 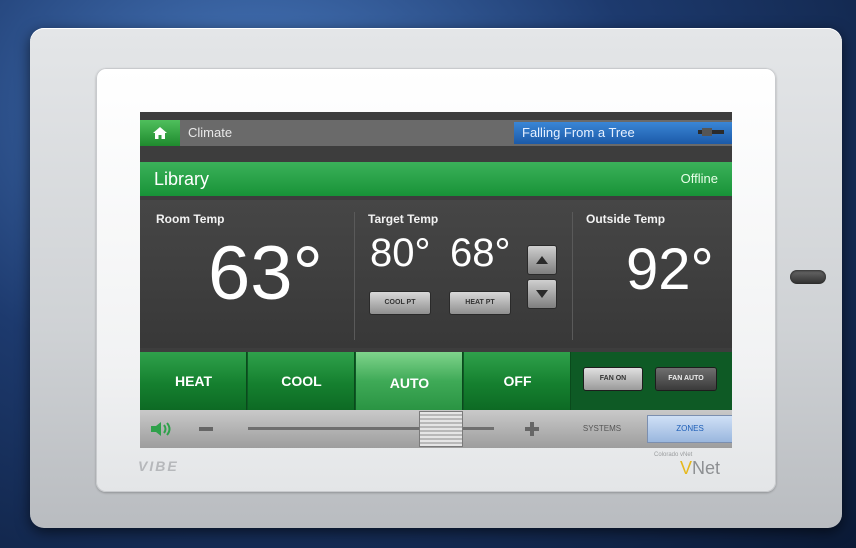 I want to click on mode-heat-button: HEAT, so click(x=193, y=381).